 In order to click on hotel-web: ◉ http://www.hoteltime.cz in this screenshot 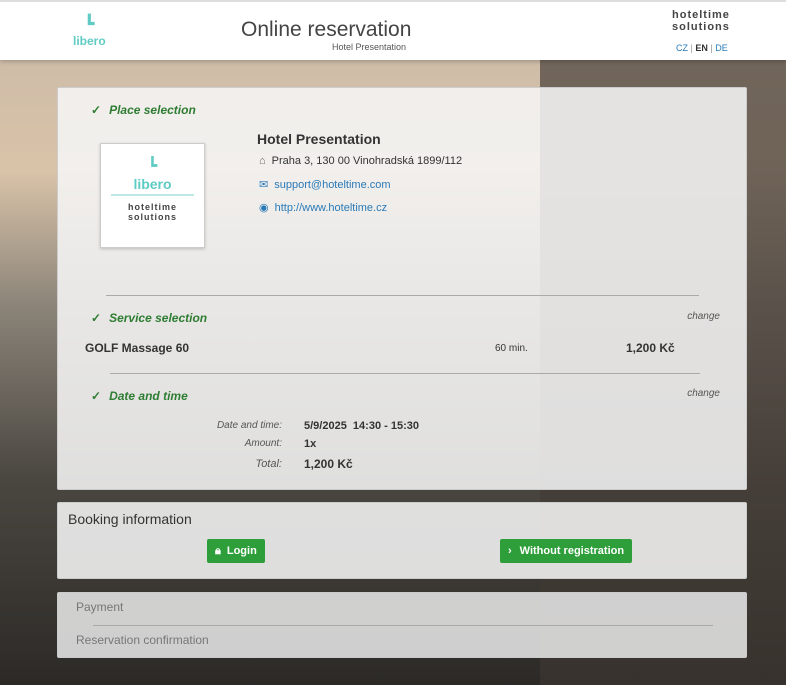, I will do `click(323, 207)`.